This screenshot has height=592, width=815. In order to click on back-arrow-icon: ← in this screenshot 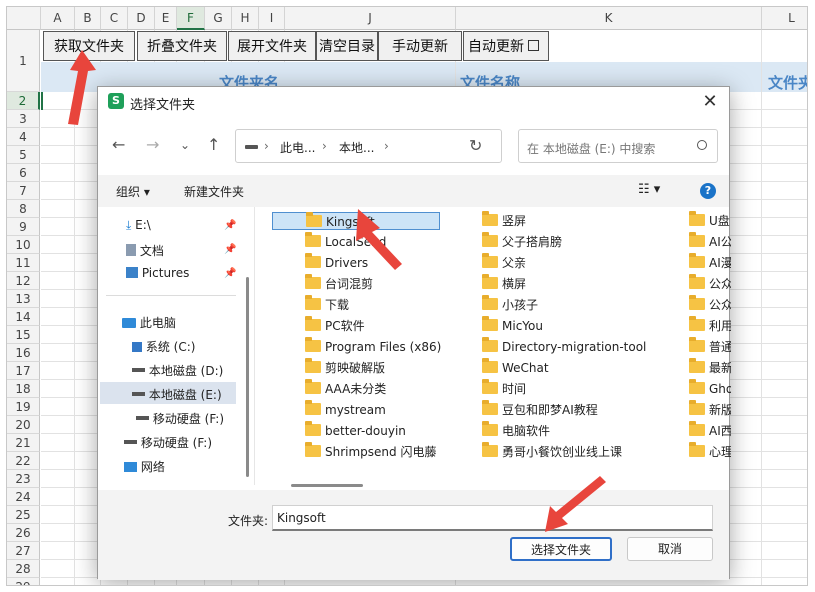, I will do `click(118, 144)`.